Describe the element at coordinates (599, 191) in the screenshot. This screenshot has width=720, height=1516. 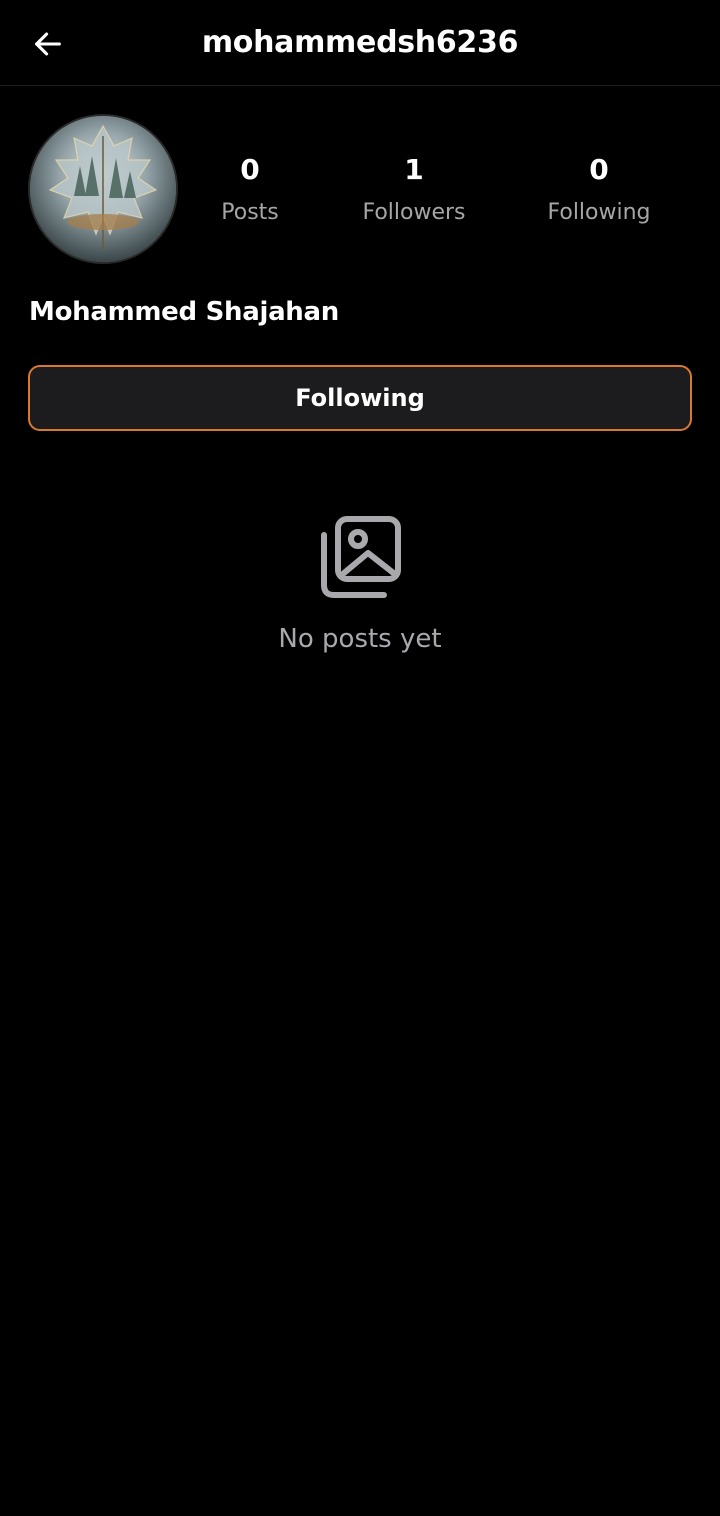
I see `stat-following: 0 Following` at that location.